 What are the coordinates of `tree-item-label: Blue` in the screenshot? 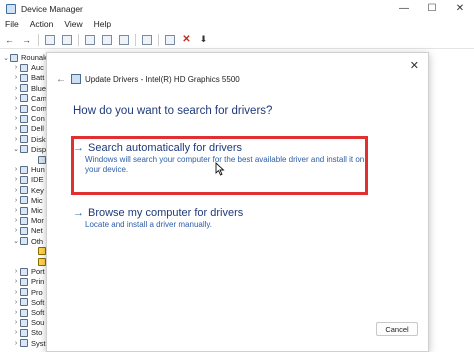 It's located at (39, 88).